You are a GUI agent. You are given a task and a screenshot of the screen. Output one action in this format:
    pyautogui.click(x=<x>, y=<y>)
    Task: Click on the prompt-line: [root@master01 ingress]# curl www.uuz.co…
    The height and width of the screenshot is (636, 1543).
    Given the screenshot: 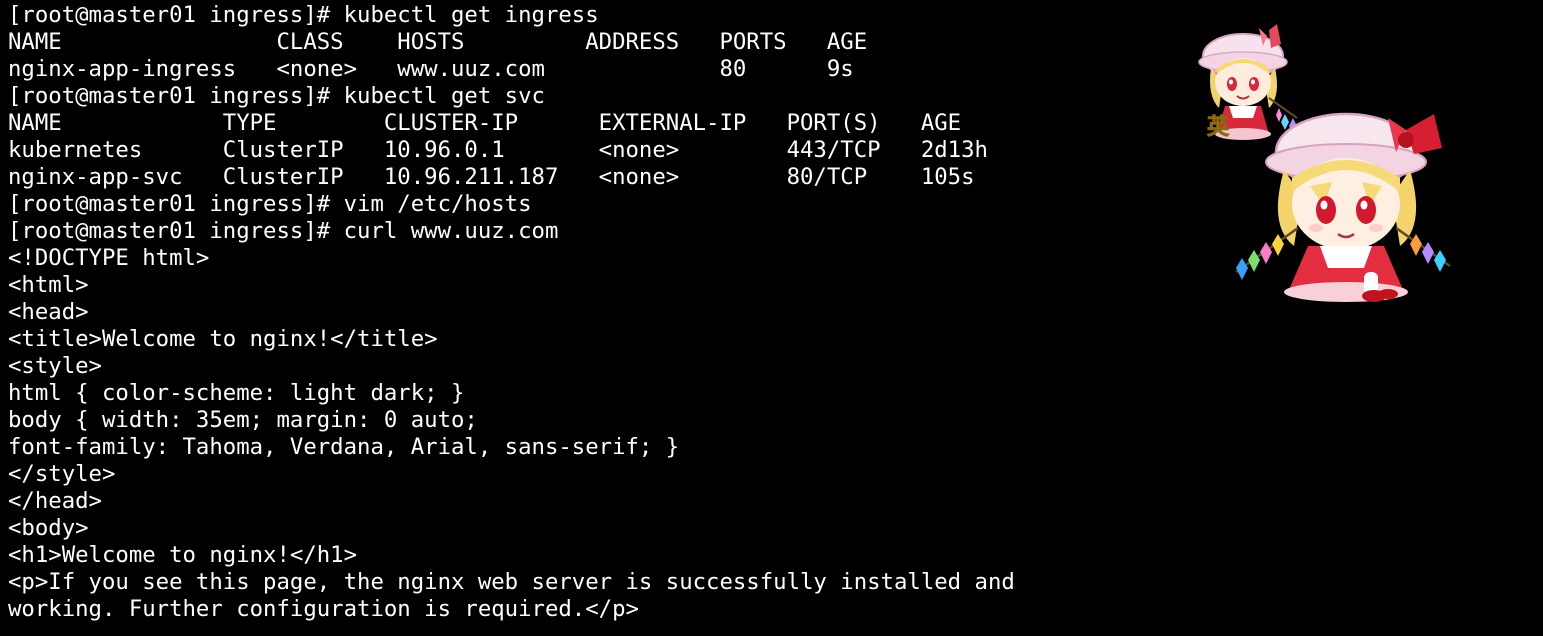 What is the action you would take?
    pyautogui.click(x=283, y=231)
    